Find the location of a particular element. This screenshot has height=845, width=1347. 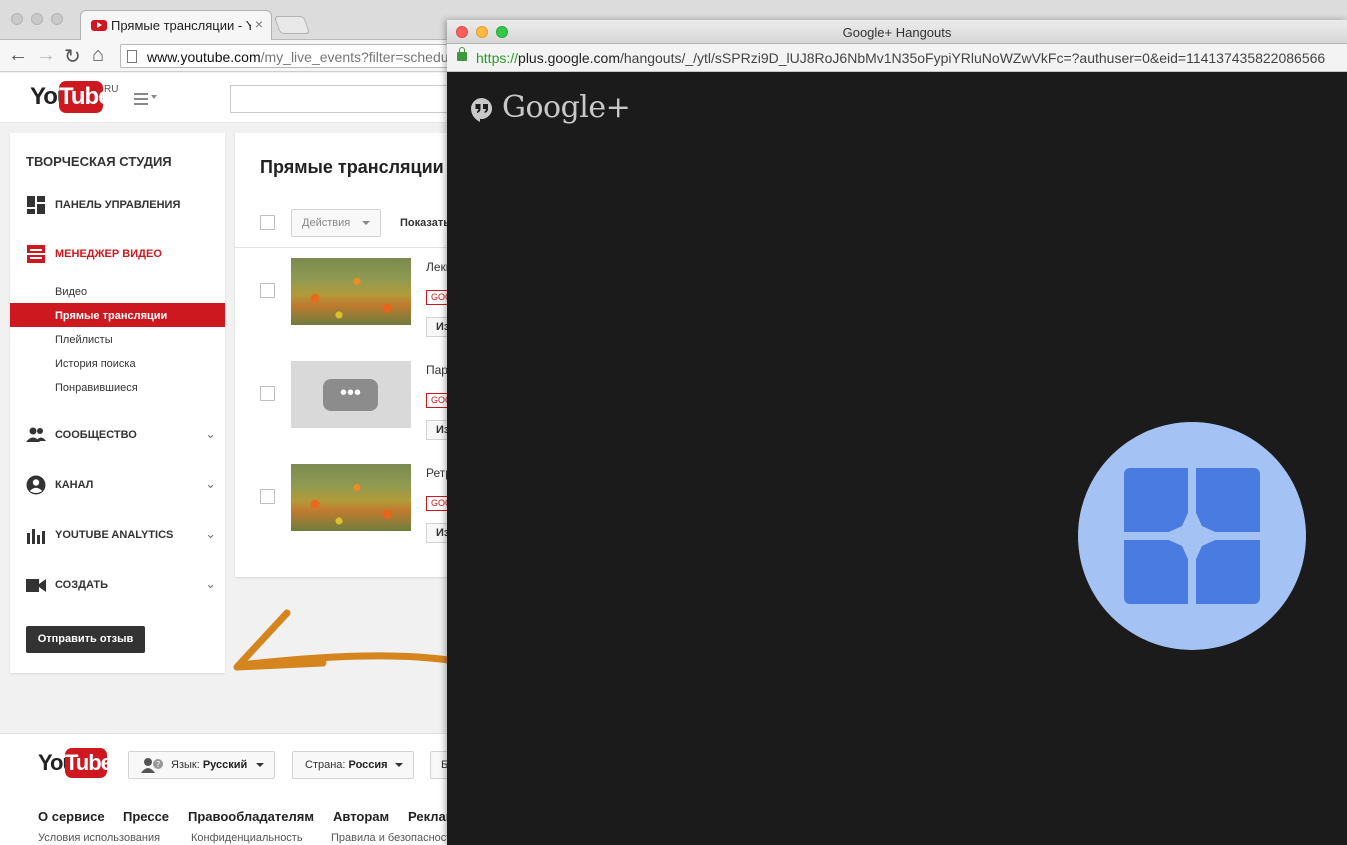

window-title: Google+ Hangouts is located at coordinates (897, 32).